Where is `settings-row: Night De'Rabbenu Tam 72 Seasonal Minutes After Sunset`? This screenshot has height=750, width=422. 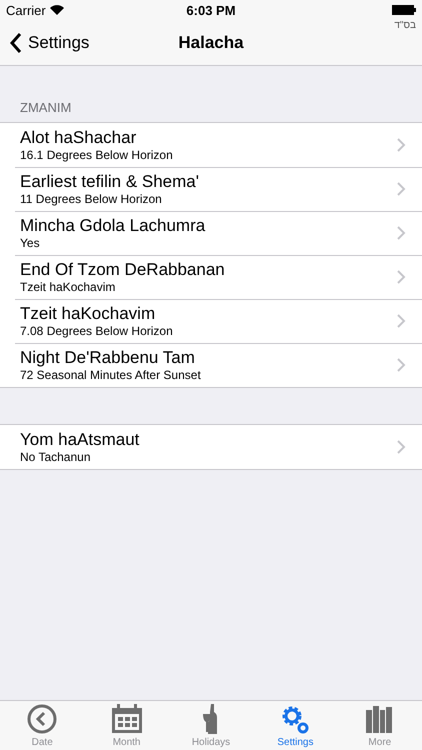 settings-row: Night De'Rabbenu Tam 72 Seasonal Minutes After Sunset is located at coordinates (211, 365).